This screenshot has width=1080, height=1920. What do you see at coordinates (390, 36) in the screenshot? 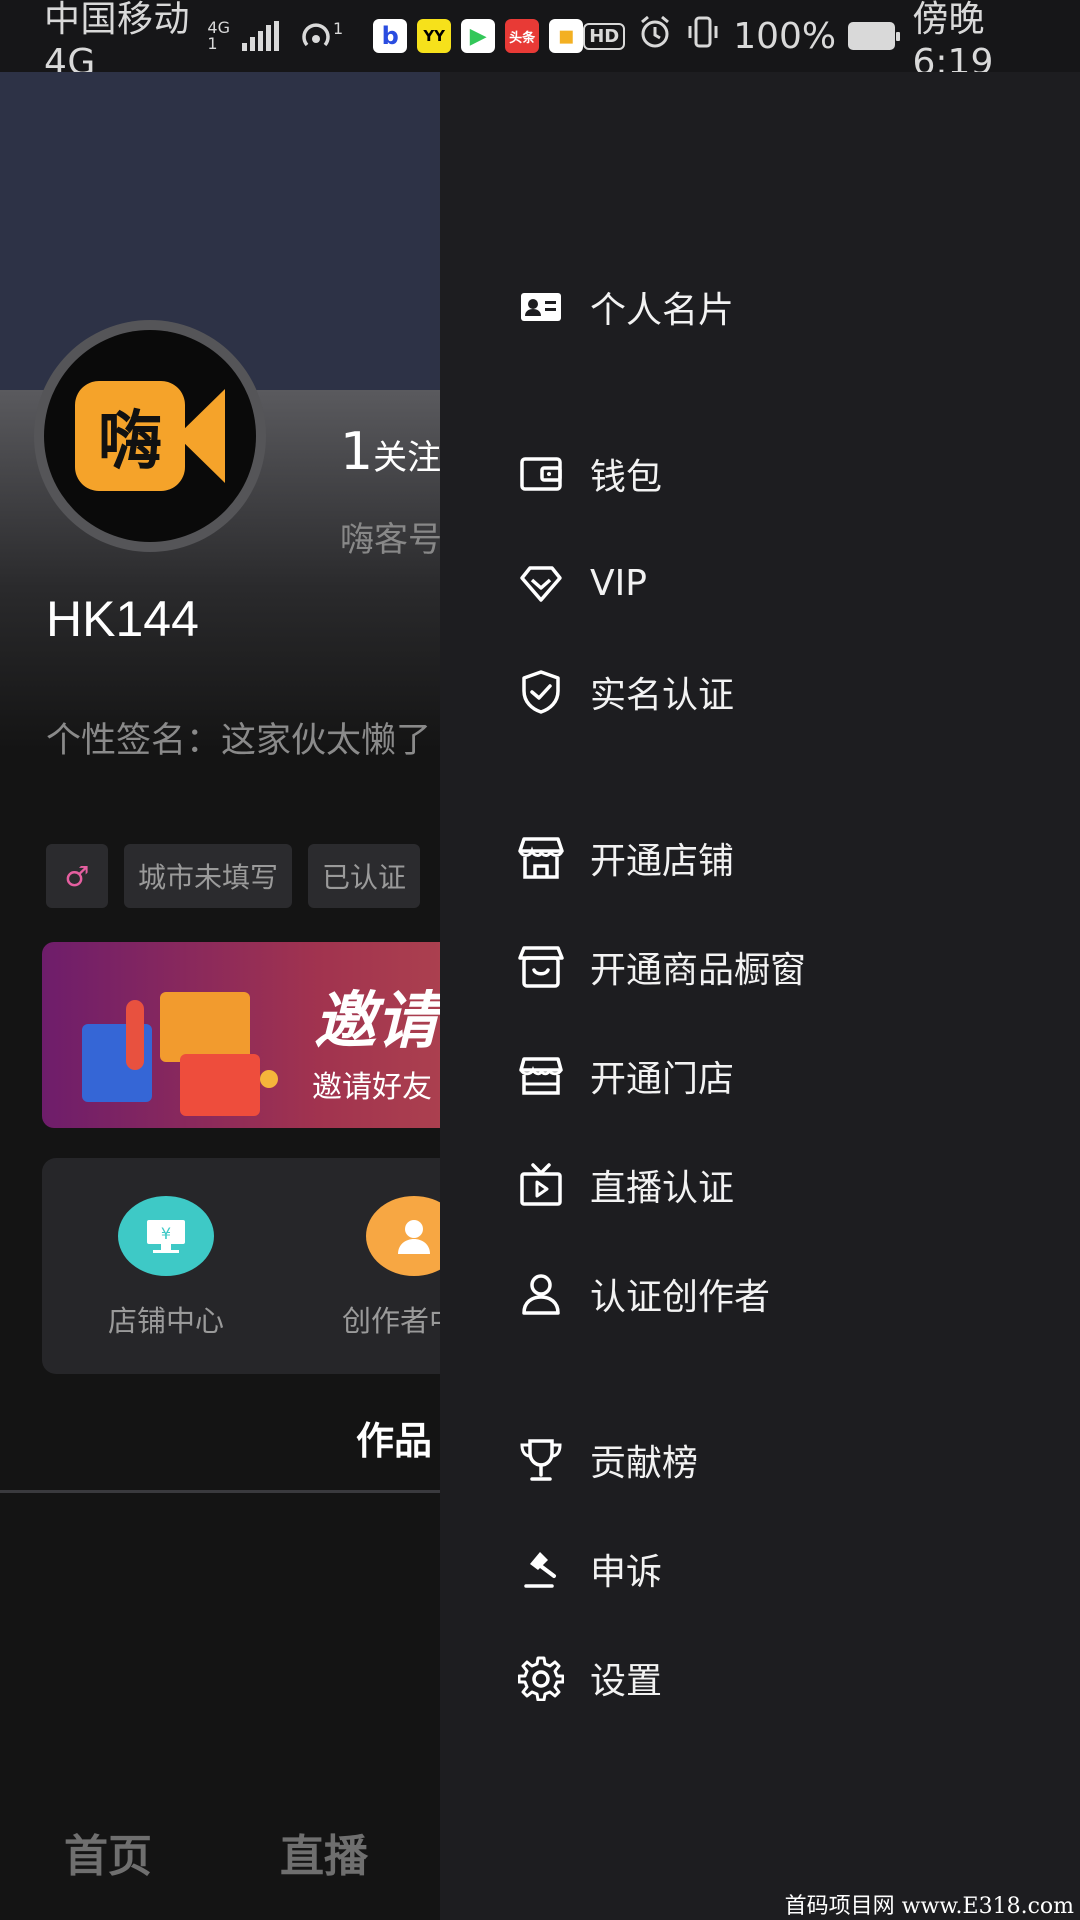
I see `baidu-app-icon: b` at bounding box center [390, 36].